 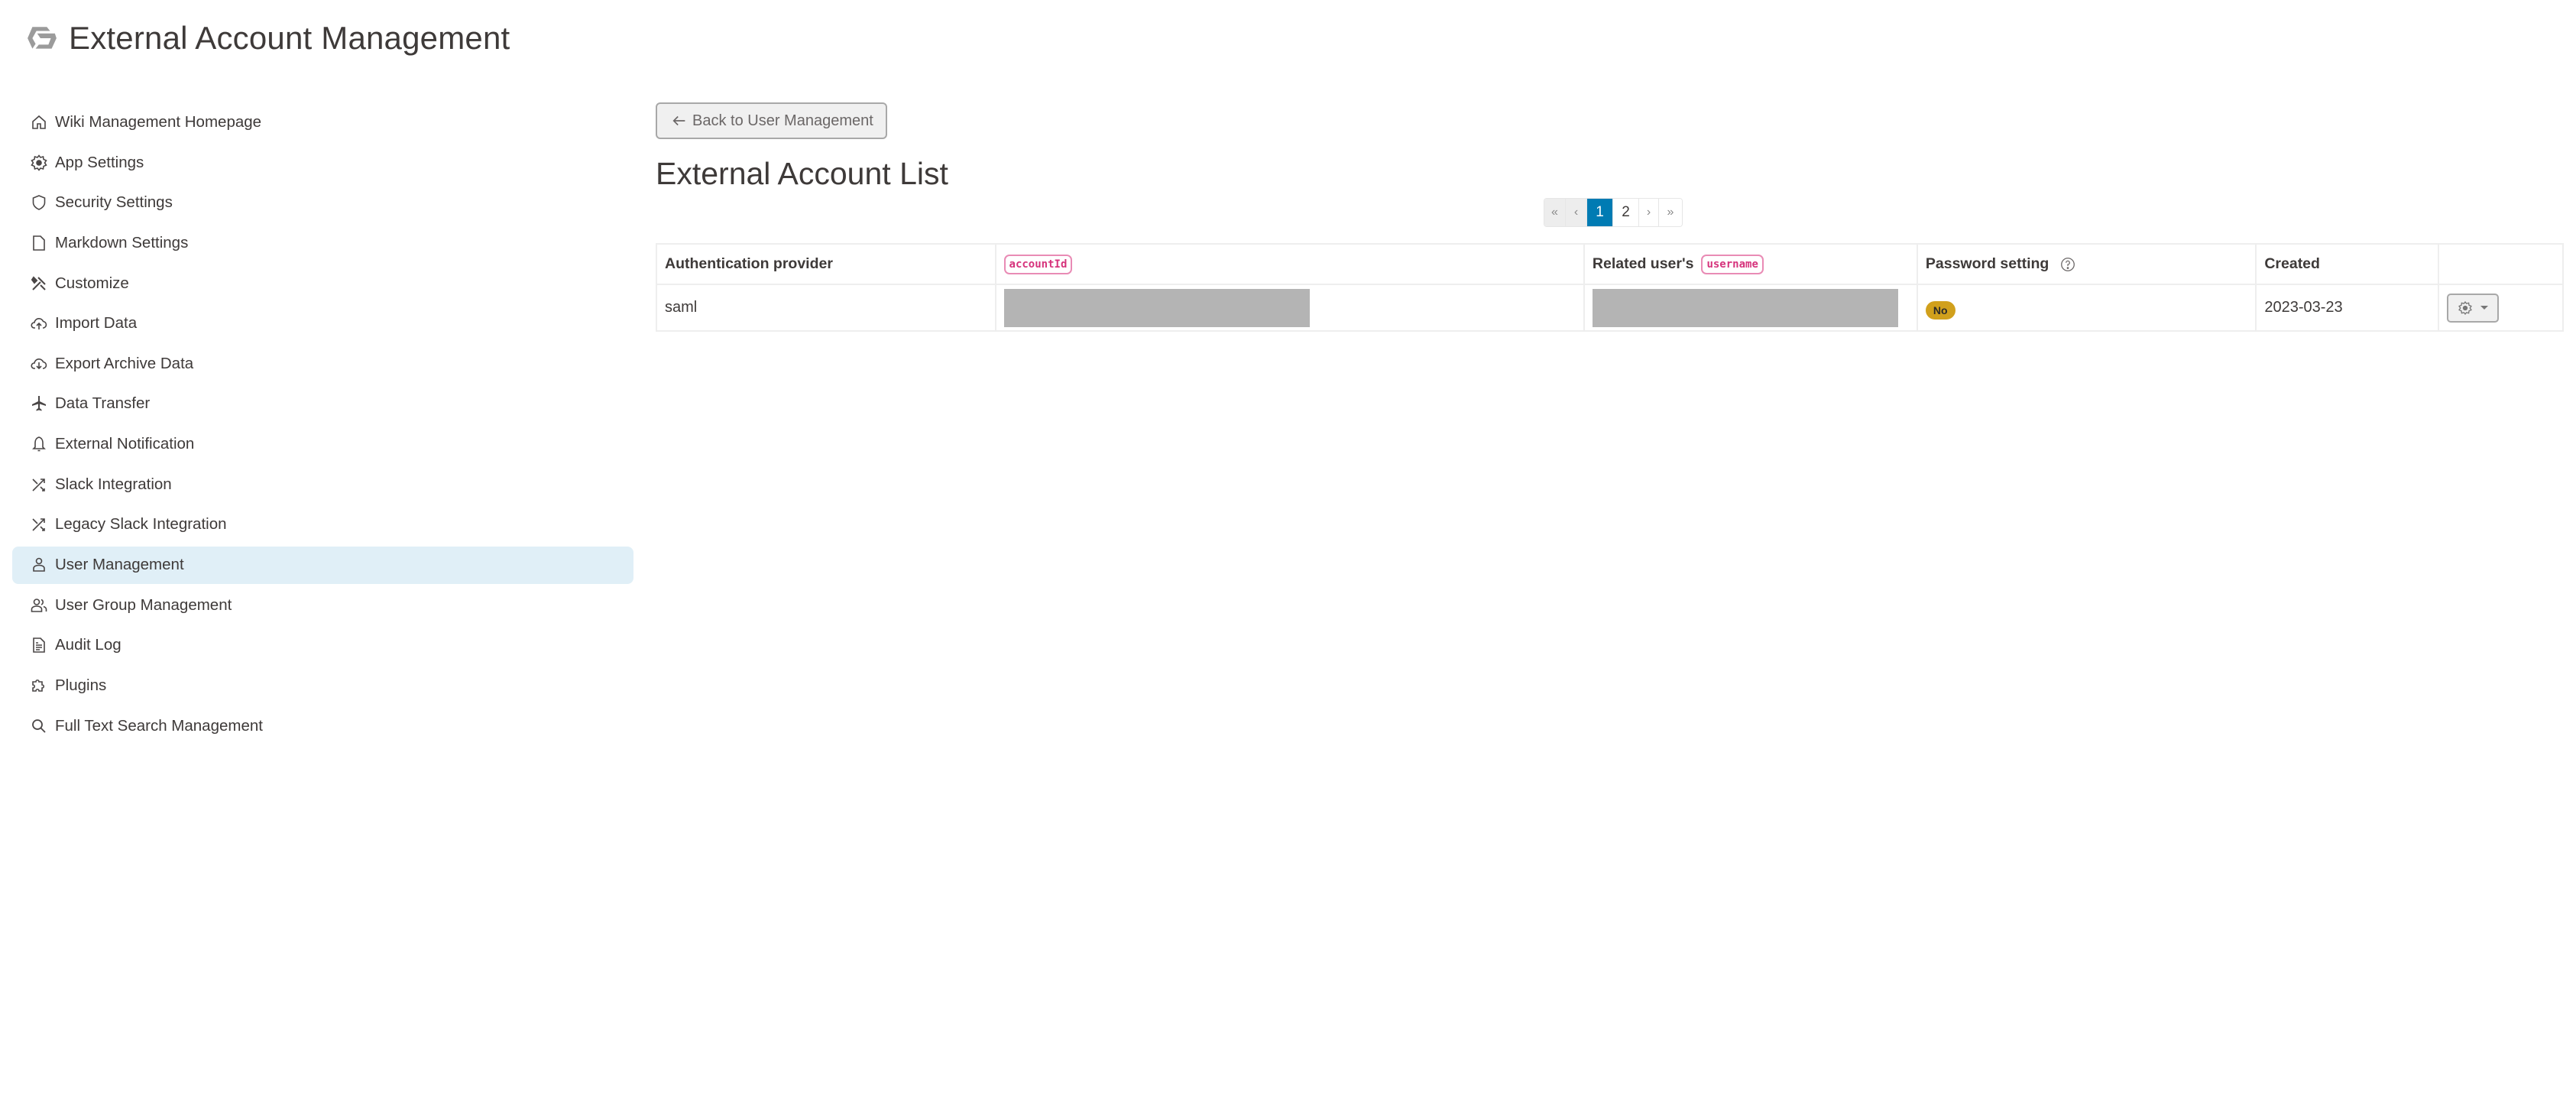 I want to click on sidebar-item-label: App Settings, so click(x=99, y=162).